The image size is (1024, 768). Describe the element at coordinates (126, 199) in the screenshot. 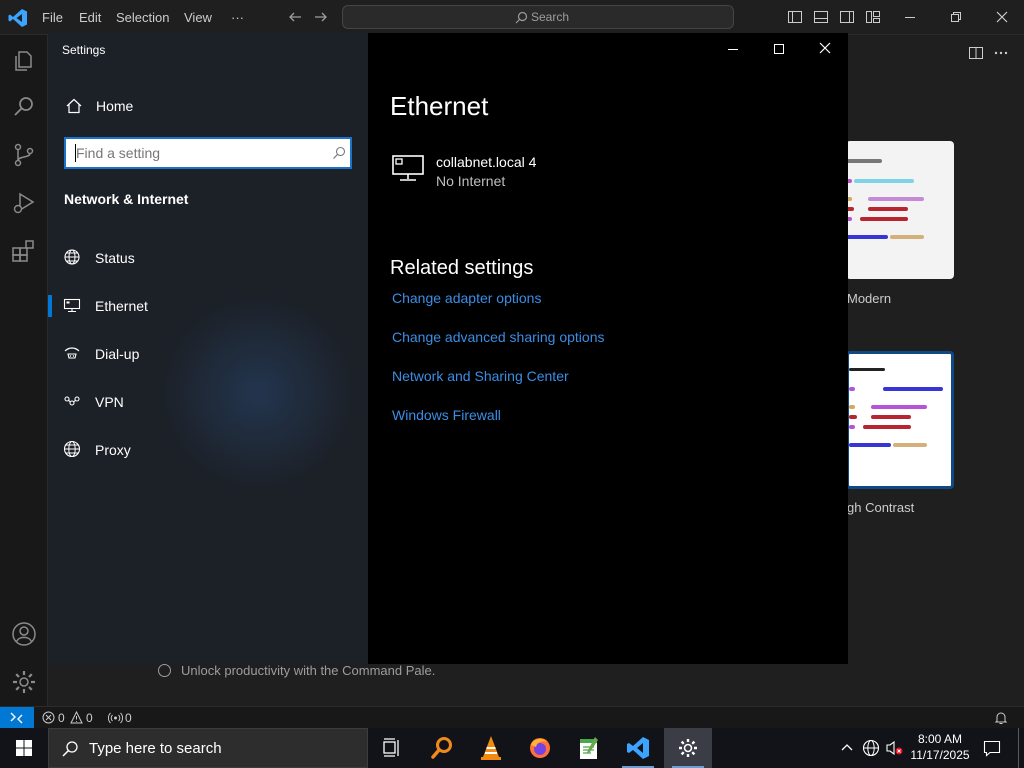

I see `section-title: Network & Internet` at that location.